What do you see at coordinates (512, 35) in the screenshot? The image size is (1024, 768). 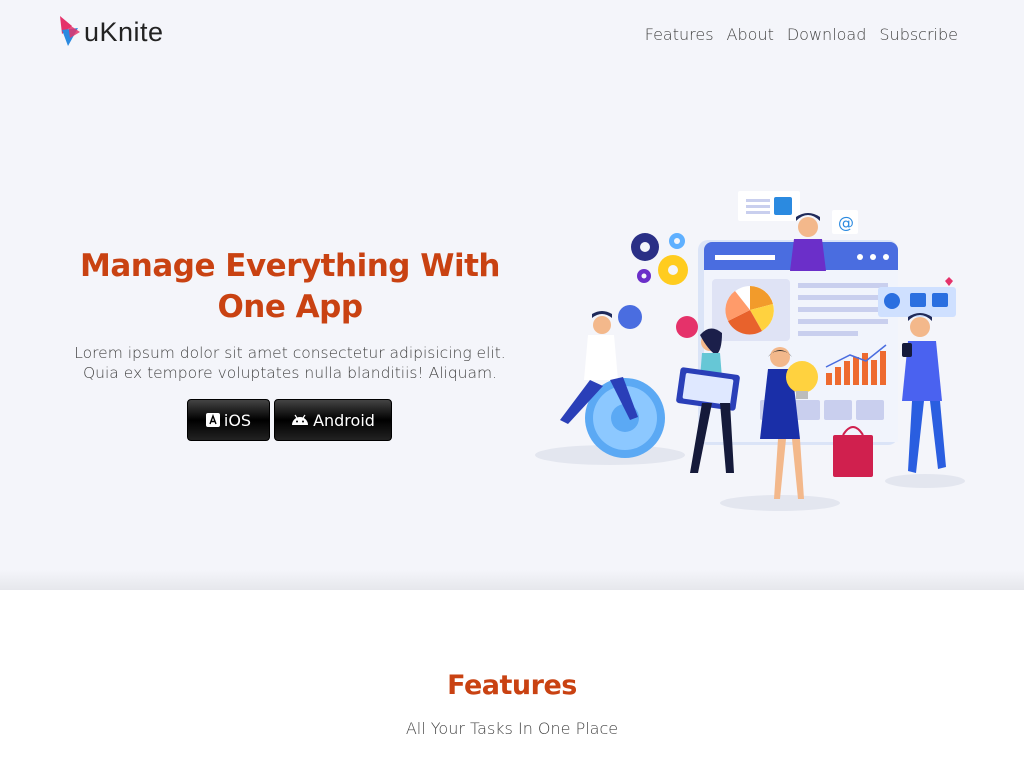 I see `navbar: uKnite Features About Download Subscribe` at bounding box center [512, 35].